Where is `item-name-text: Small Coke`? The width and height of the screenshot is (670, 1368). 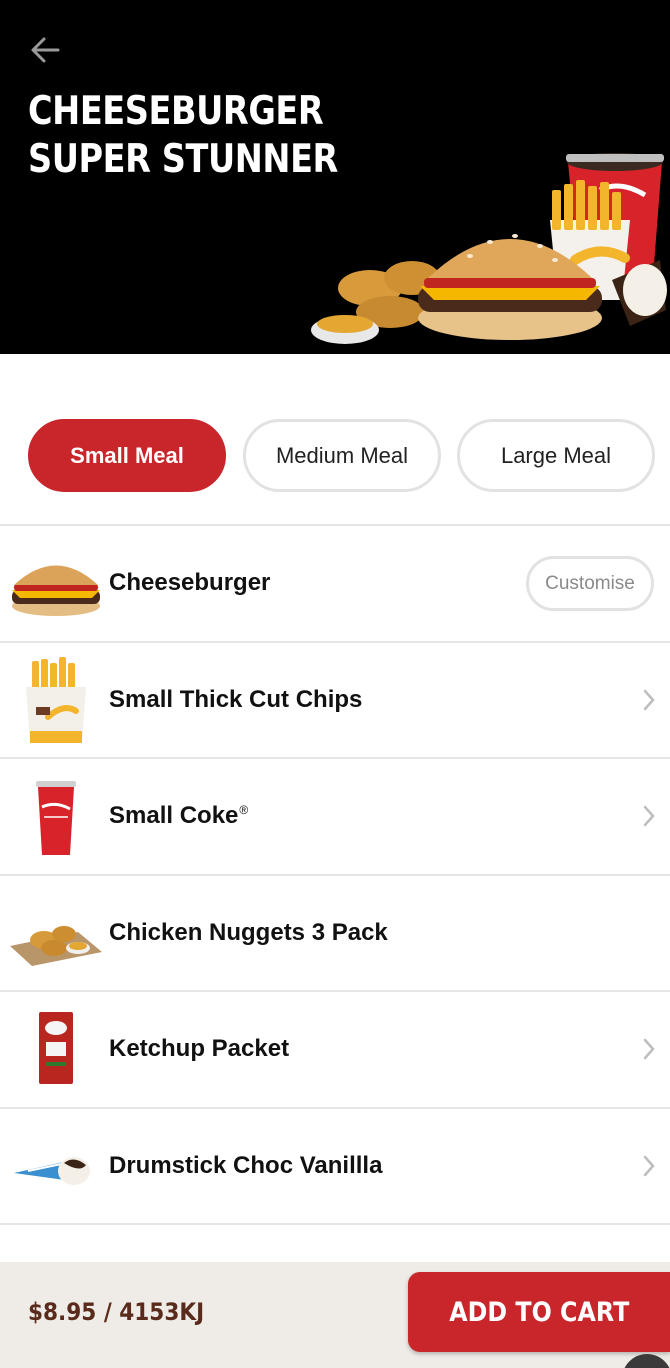 item-name-text: Small Coke is located at coordinates (174, 815).